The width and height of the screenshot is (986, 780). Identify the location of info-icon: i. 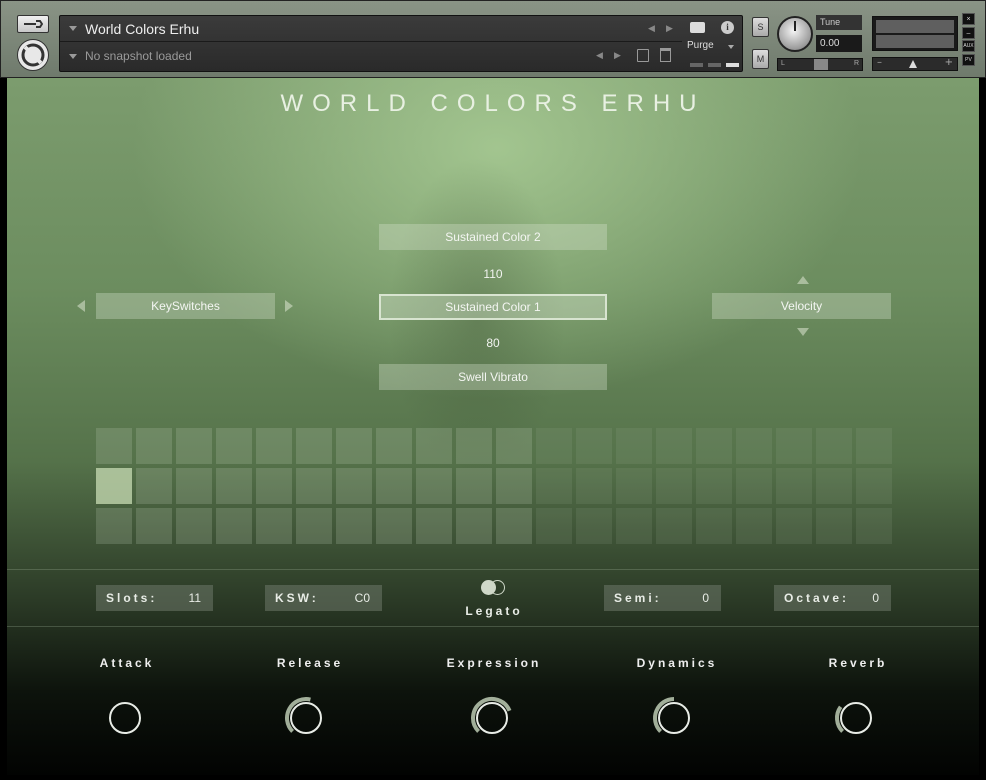
(727, 27).